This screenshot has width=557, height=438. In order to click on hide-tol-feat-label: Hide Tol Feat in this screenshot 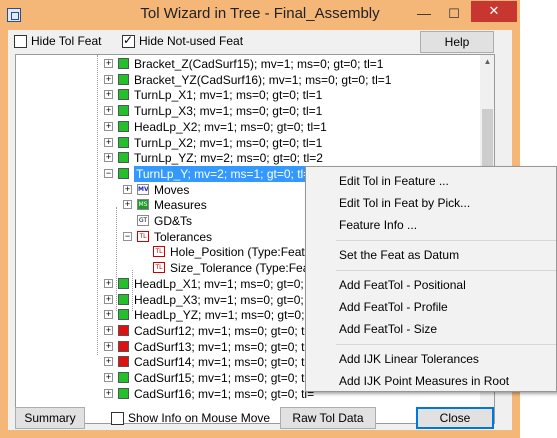, I will do `click(66, 41)`.